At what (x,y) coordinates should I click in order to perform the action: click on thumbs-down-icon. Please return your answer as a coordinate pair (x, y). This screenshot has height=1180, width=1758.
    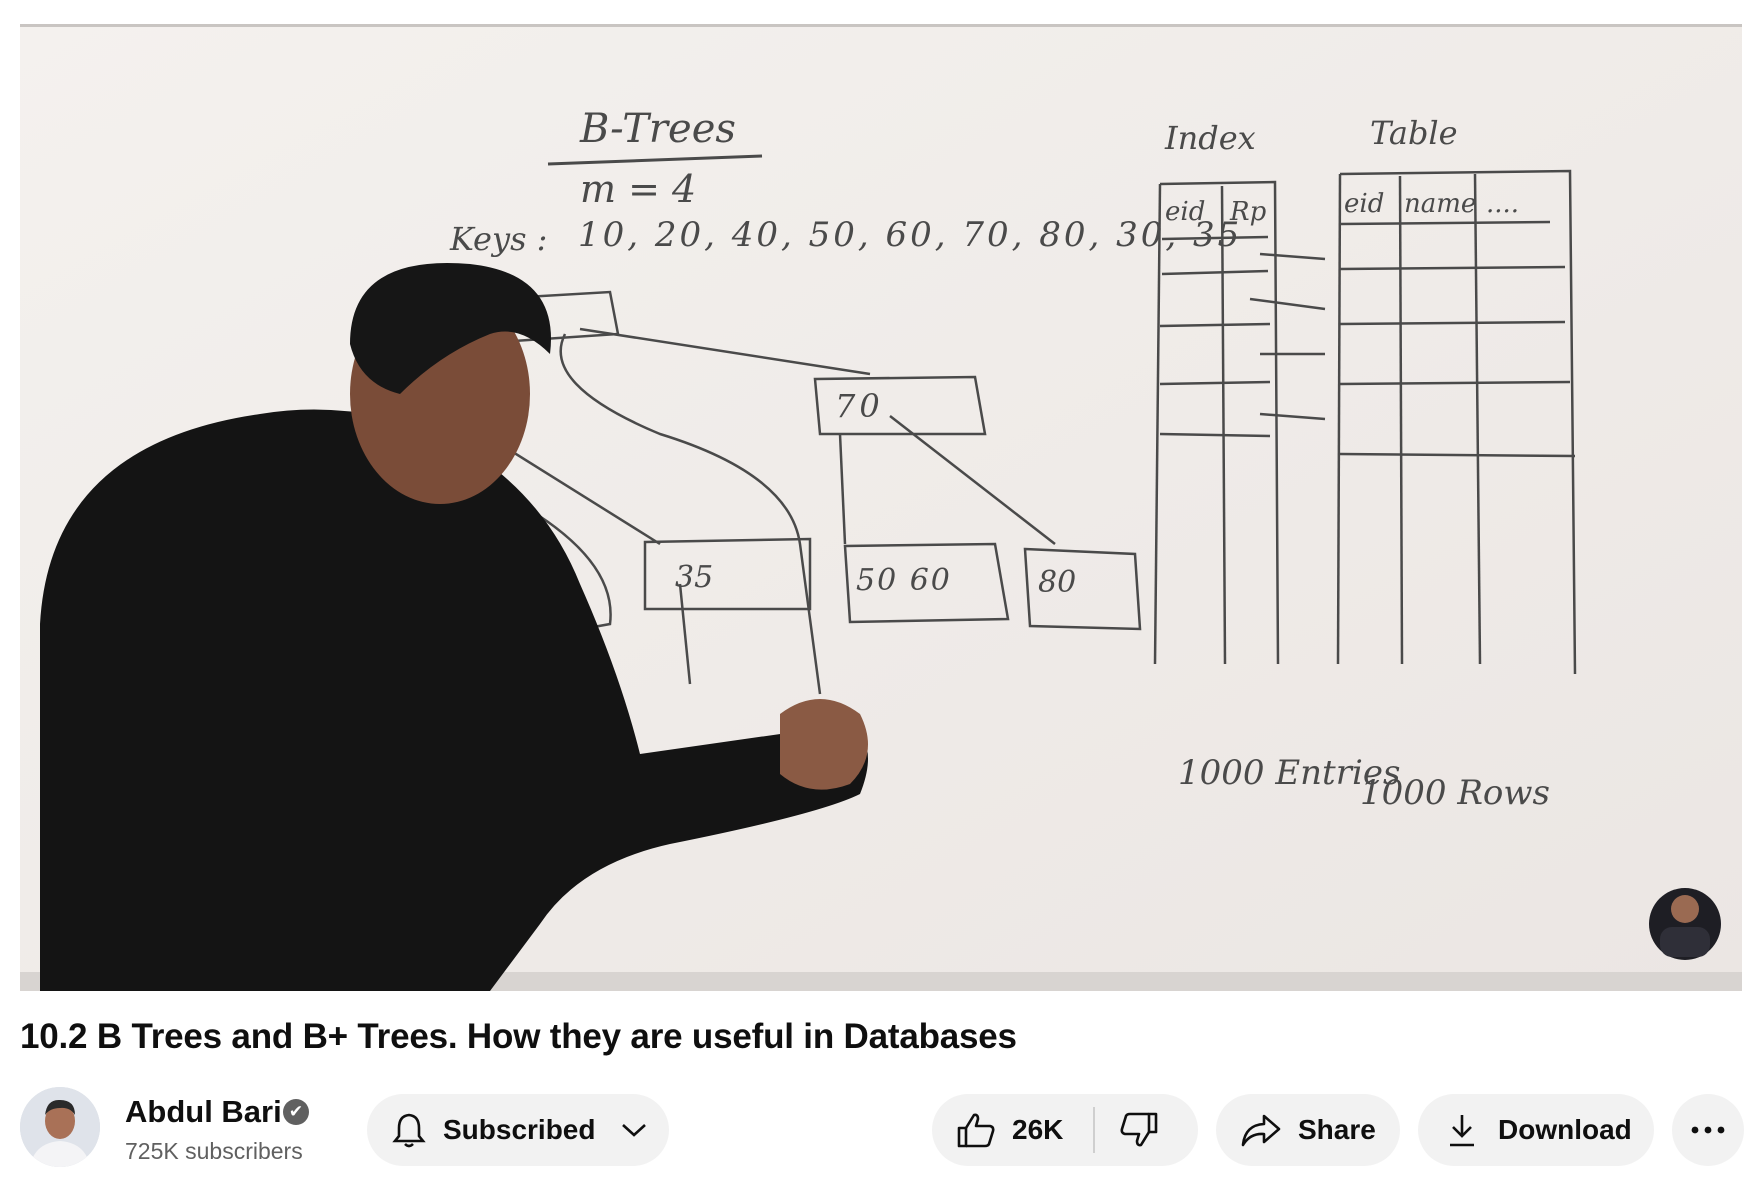
    Looking at the image, I should click on (1139, 1130).